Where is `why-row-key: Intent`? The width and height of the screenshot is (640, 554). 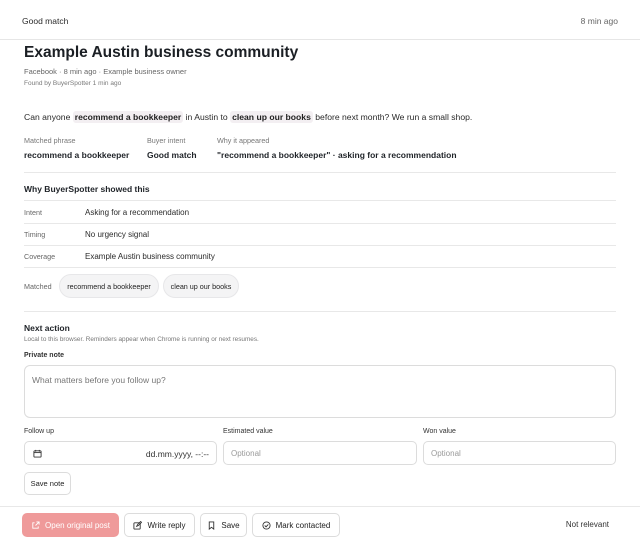 why-row-key: Intent is located at coordinates (33, 212).